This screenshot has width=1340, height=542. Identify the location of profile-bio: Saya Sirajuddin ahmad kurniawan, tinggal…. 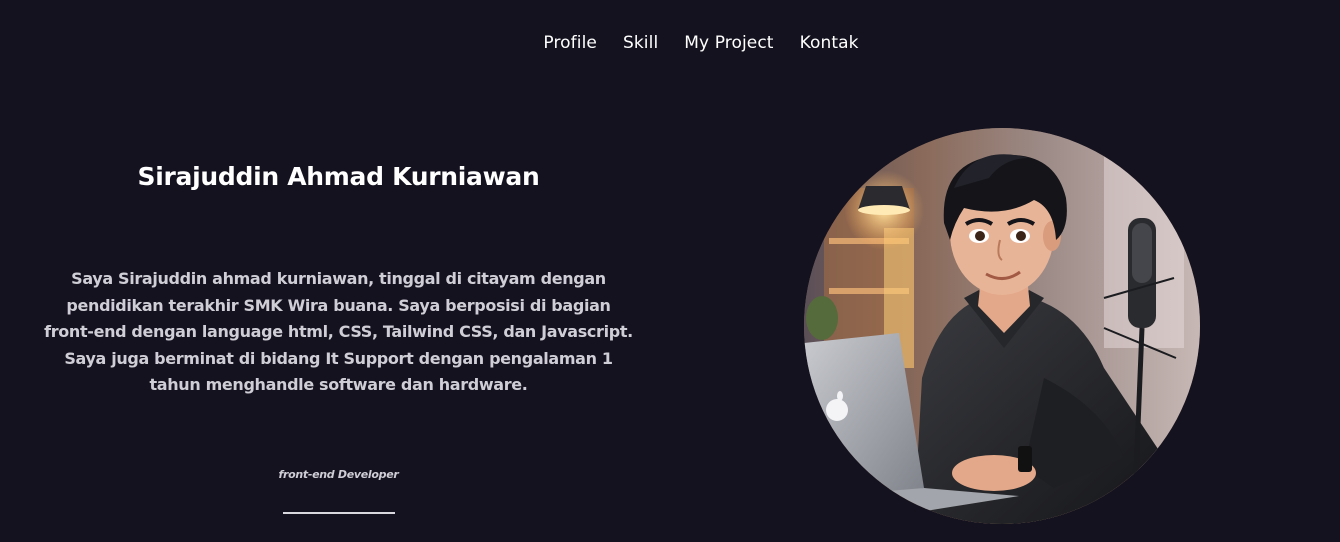
(338, 331).